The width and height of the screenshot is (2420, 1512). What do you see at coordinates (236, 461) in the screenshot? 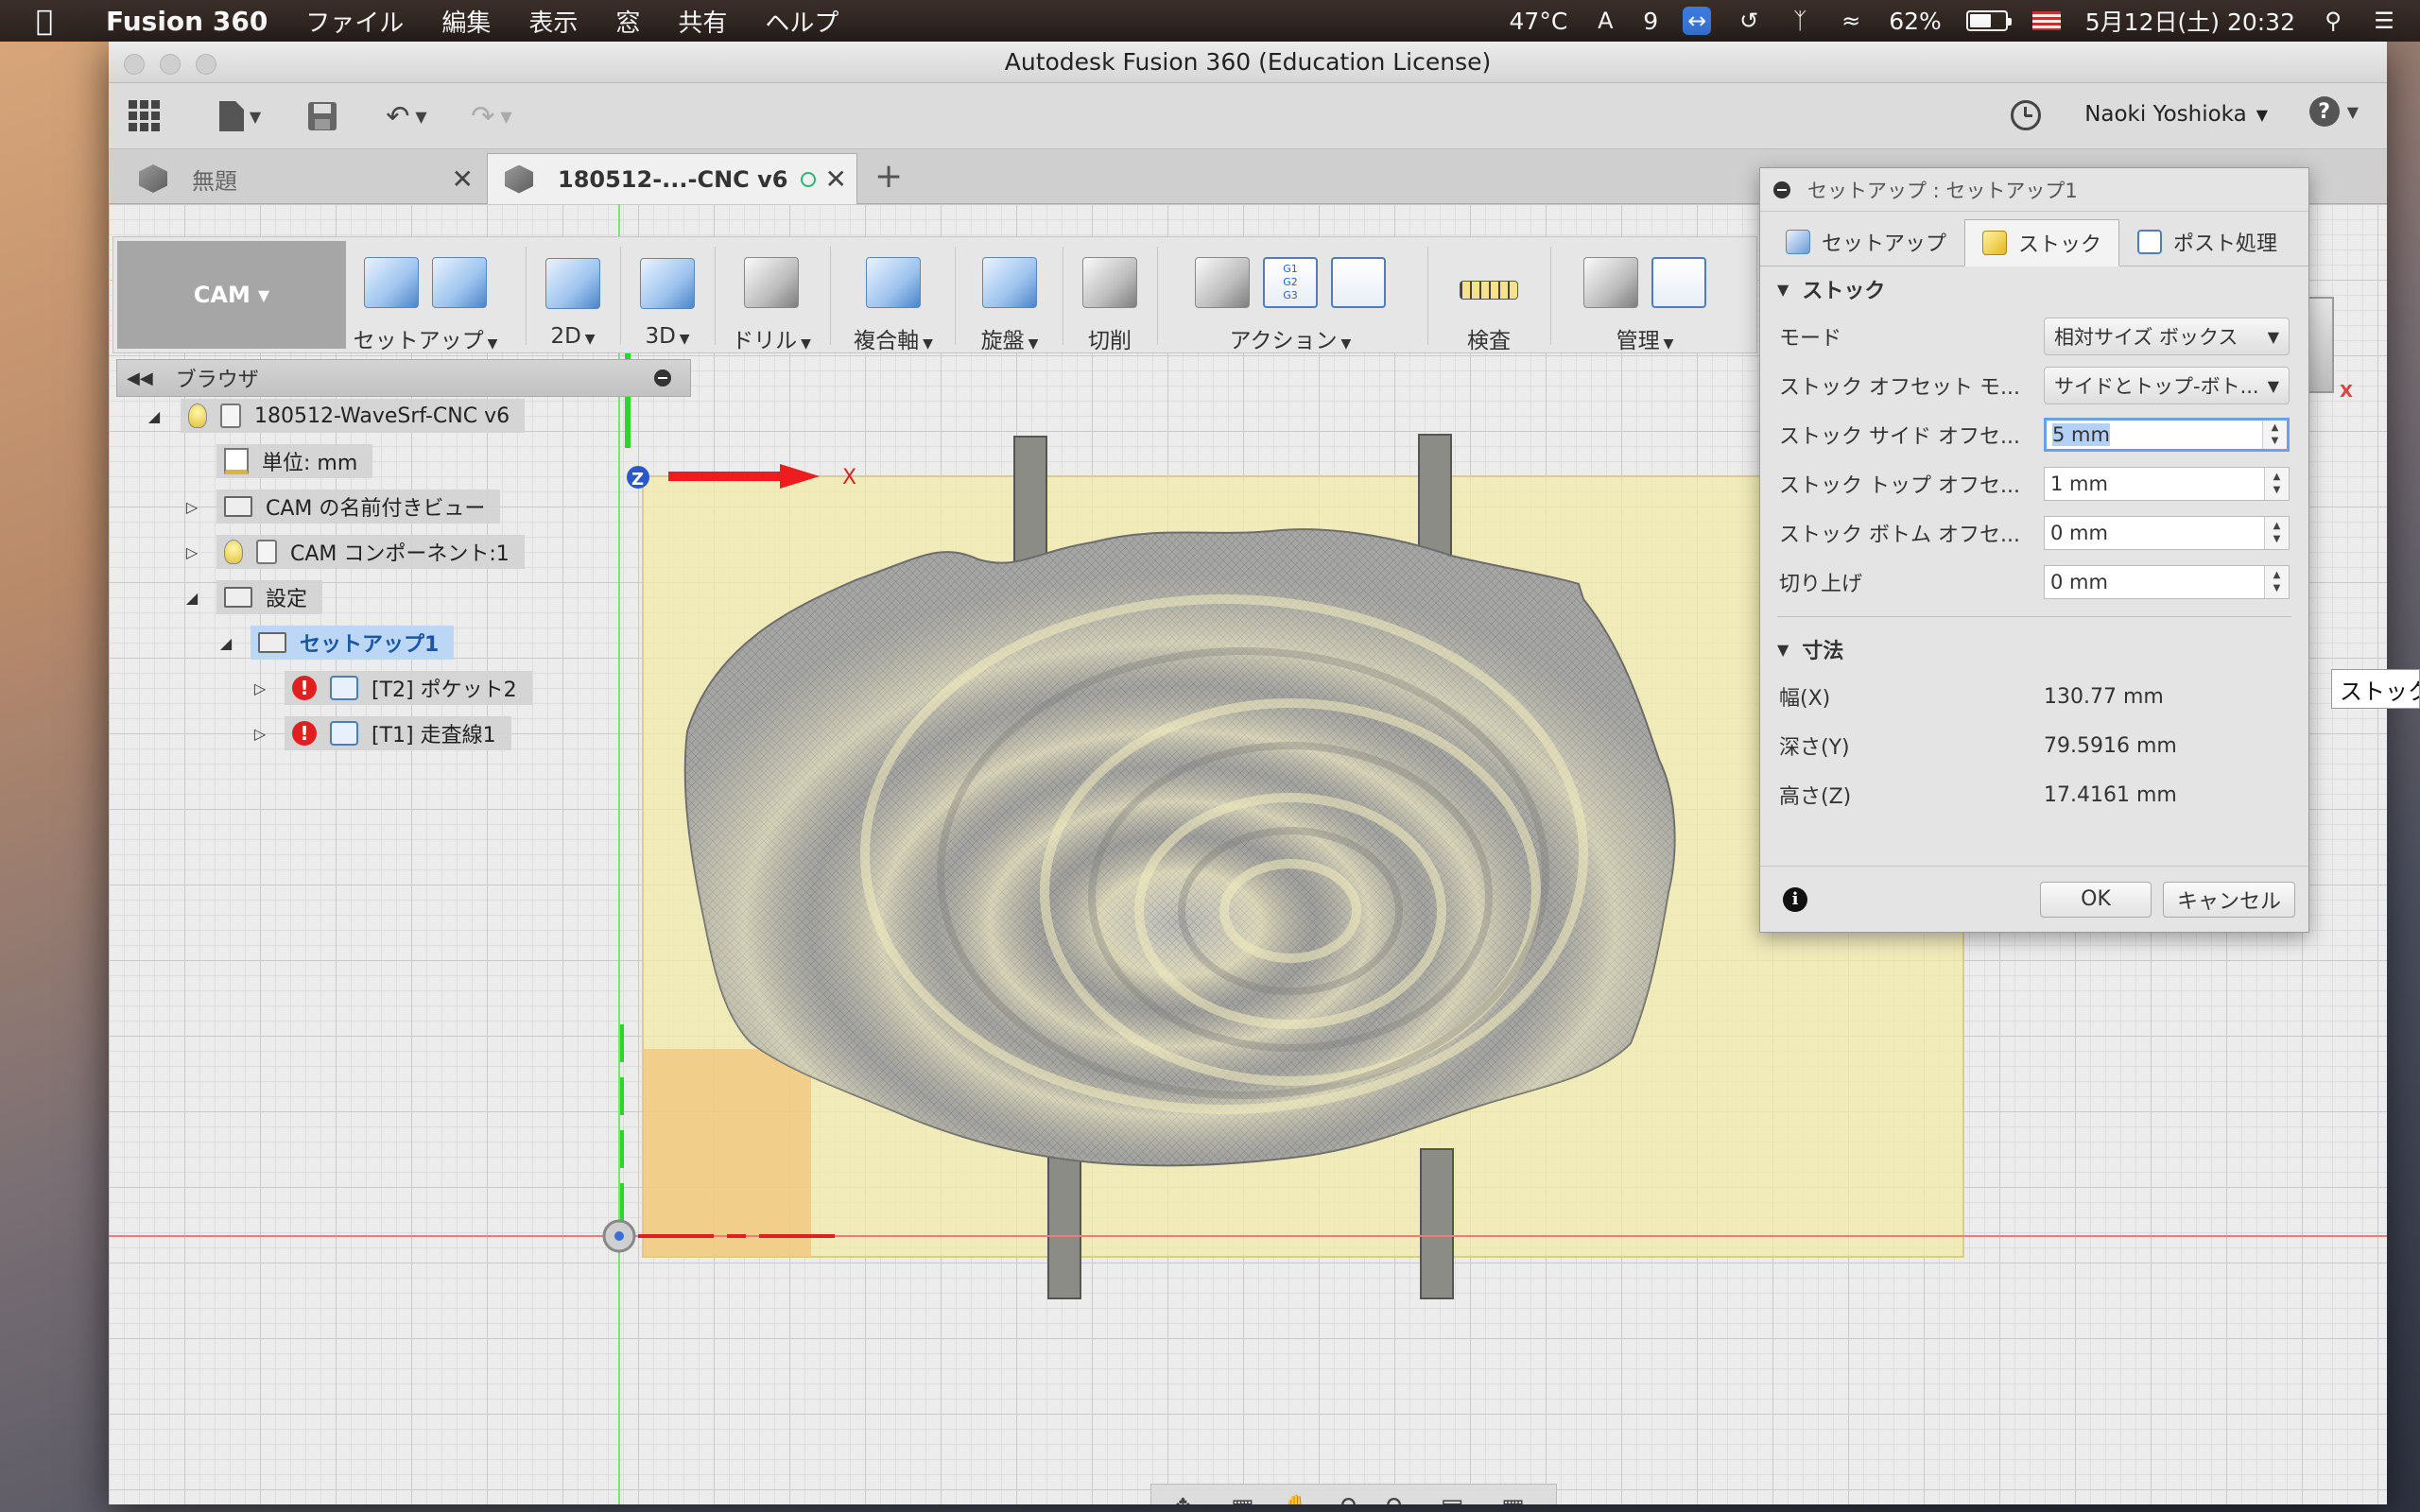
I see `units-icon` at bounding box center [236, 461].